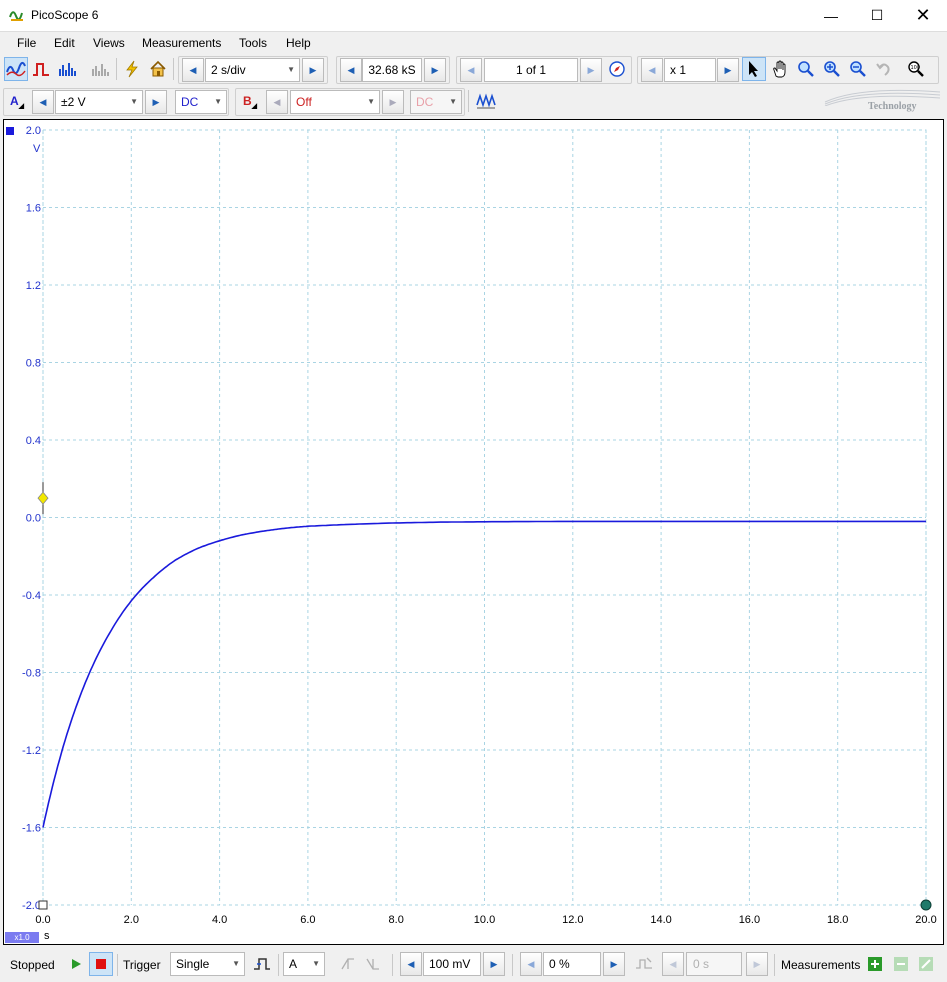 The image size is (947, 982). What do you see at coordinates (821, 965) in the screenshot?
I see `measurements-label: Measurements` at bounding box center [821, 965].